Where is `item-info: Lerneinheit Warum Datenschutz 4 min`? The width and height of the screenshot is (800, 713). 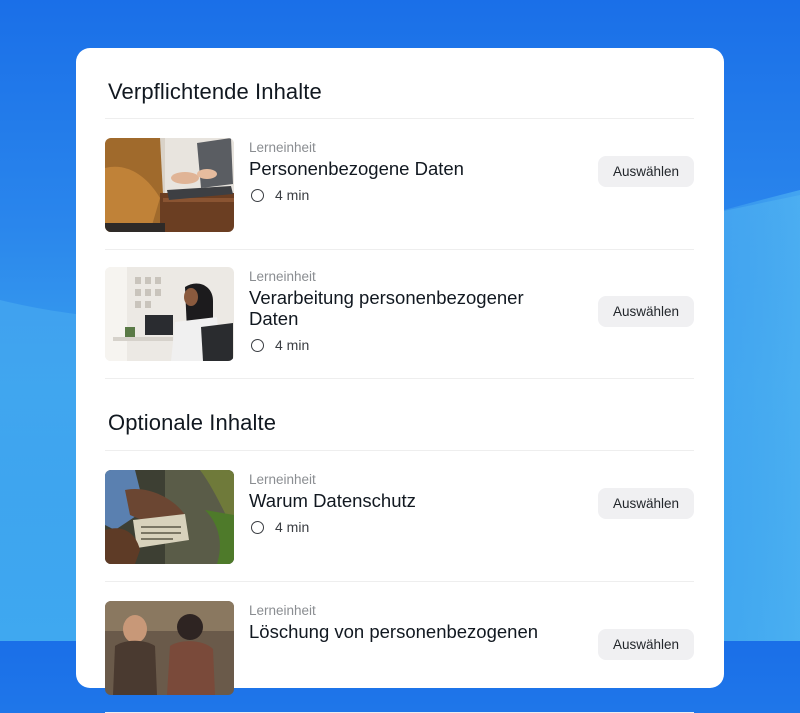 item-info: Lerneinheit Warum Datenschutz 4 min is located at coordinates (399, 504).